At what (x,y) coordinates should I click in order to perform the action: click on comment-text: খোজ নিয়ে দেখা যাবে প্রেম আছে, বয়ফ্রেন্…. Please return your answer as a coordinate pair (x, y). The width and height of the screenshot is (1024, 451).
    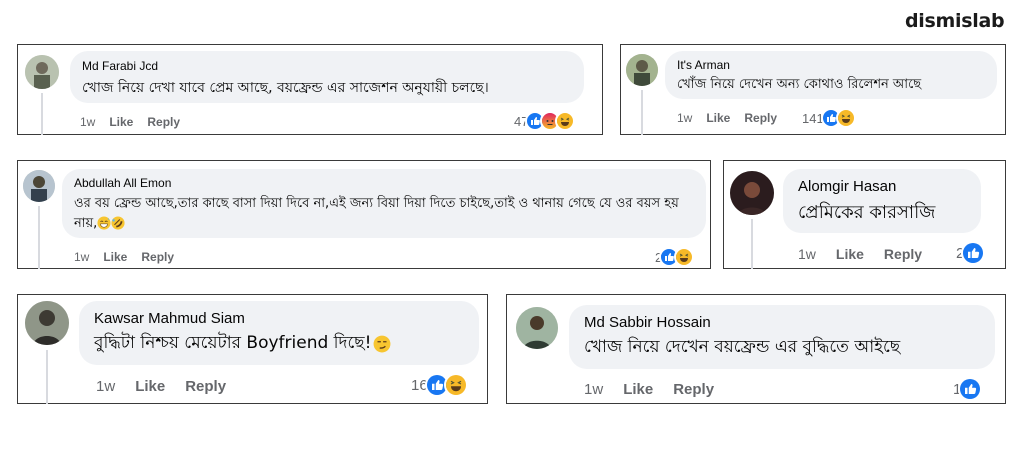
    Looking at the image, I should click on (285, 88).